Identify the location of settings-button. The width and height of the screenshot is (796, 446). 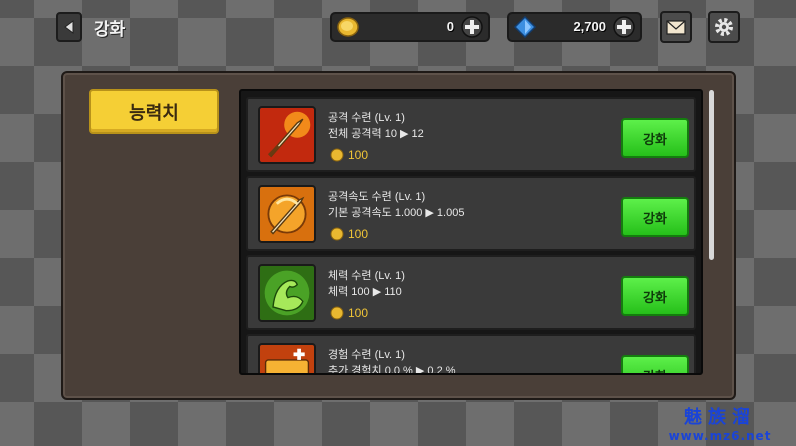
(724, 27).